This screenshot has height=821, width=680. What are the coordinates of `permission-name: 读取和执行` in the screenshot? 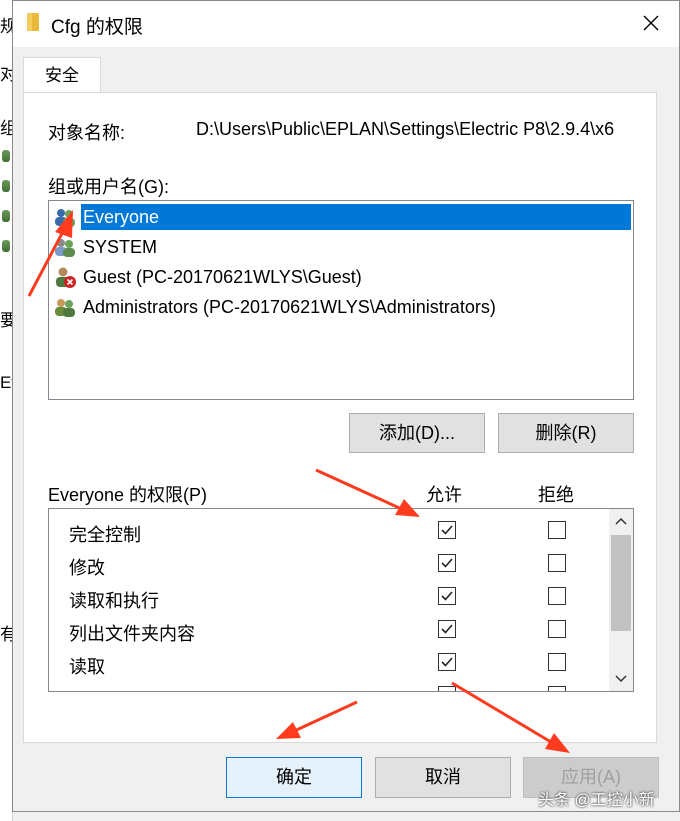 It's located at (114, 601).